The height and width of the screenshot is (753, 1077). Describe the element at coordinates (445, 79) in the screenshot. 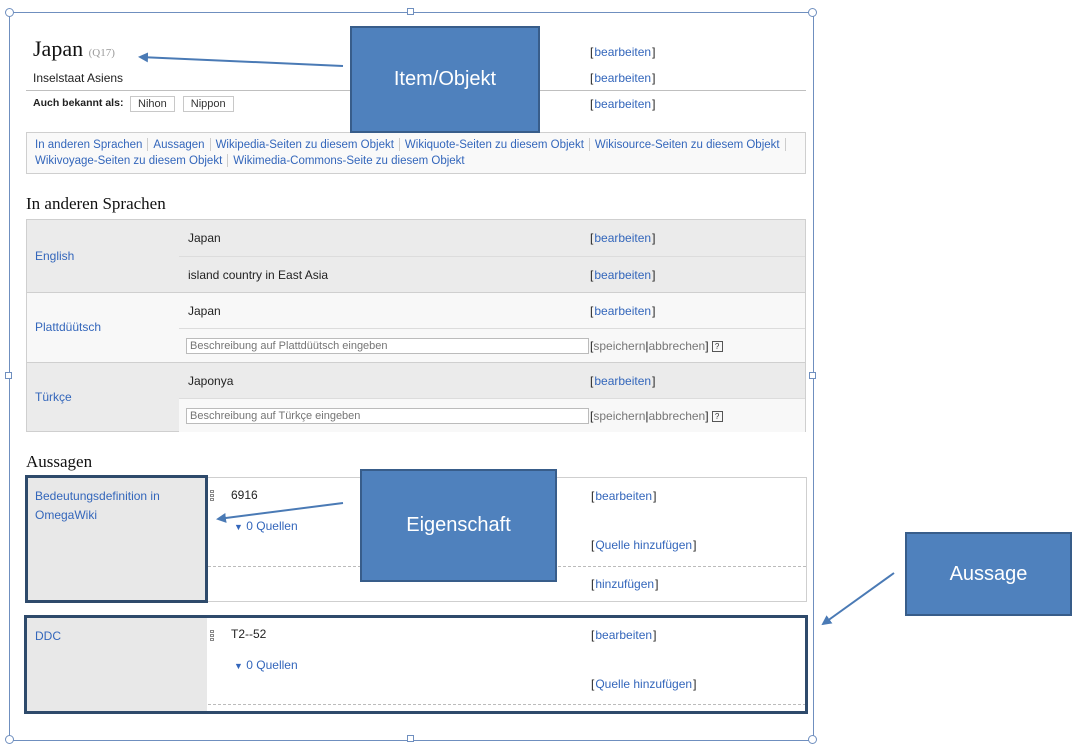

I see `callout-item: Item/Objekt` at that location.